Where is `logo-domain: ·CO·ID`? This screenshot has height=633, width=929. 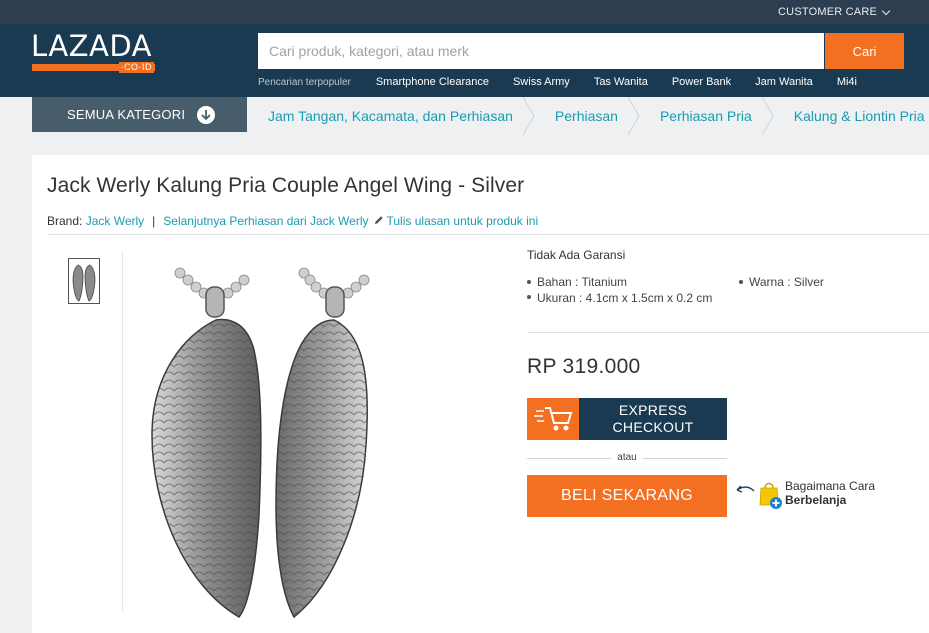 logo-domain: ·CO·ID is located at coordinates (136, 67).